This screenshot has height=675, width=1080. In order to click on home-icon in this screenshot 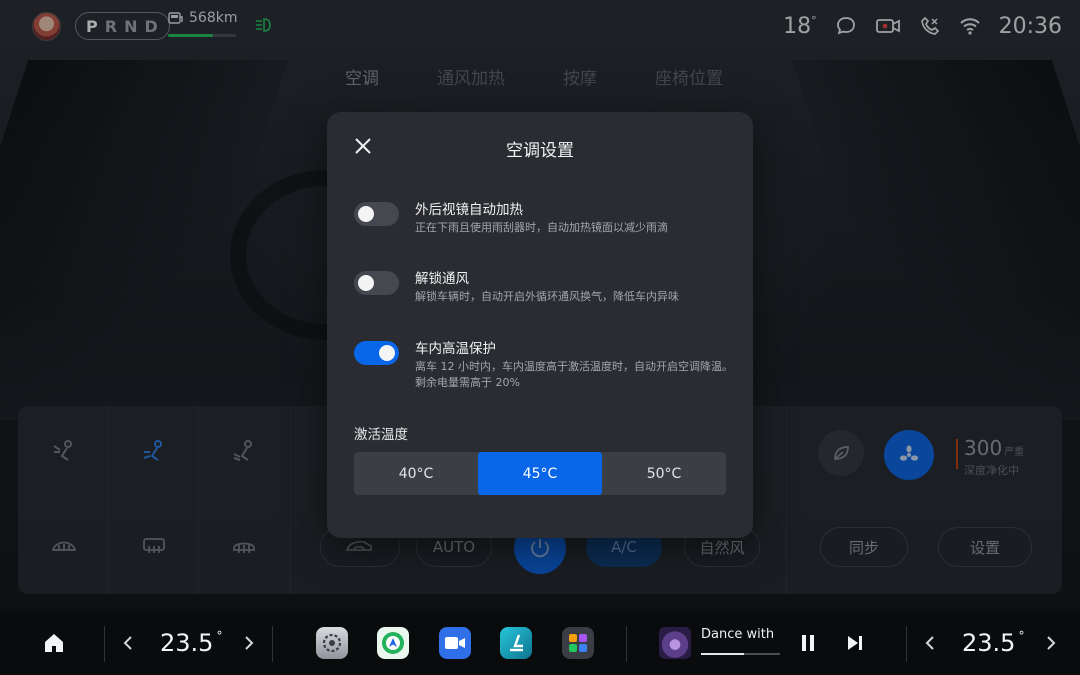, I will do `click(54, 643)`.